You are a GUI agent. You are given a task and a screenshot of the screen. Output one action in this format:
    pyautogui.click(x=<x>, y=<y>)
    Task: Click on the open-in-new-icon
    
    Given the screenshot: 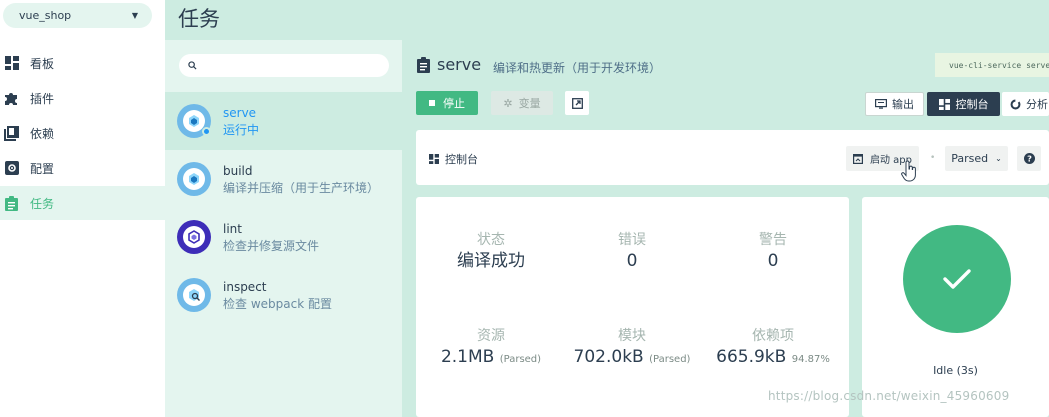 What is the action you would take?
    pyautogui.click(x=577, y=103)
    